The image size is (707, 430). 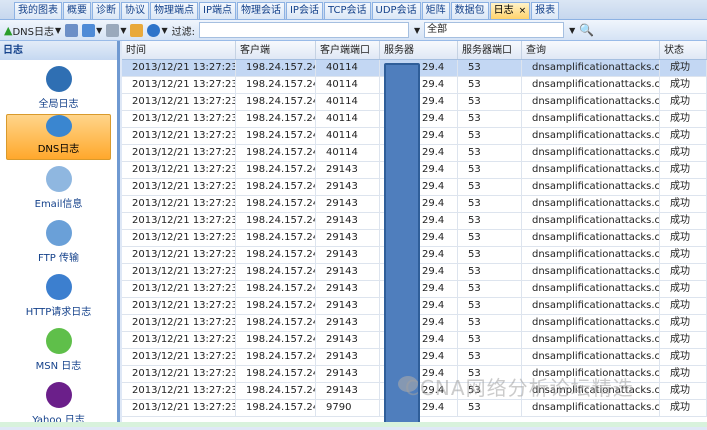 What do you see at coordinates (217, 10) in the screenshot?
I see `tab-5: IP端点` at bounding box center [217, 10].